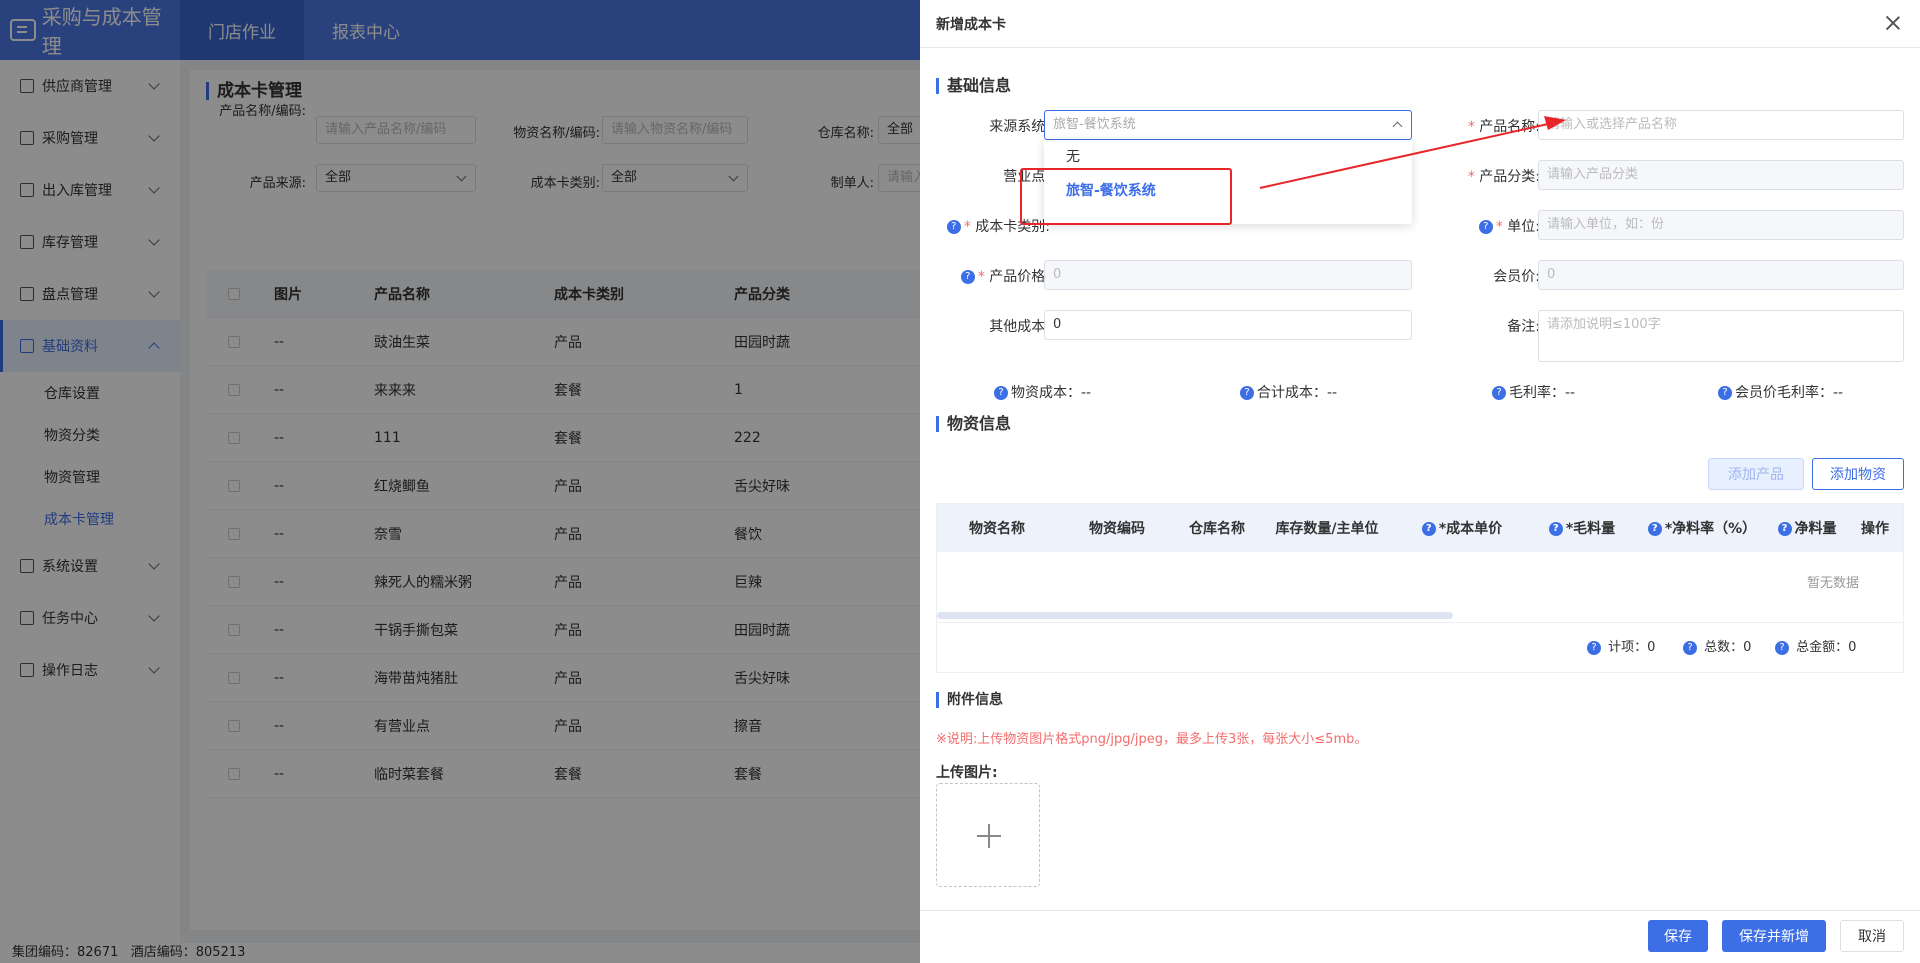 The image size is (1920, 963). I want to click on other-cost-label: 其他成本:, so click(1019, 327).